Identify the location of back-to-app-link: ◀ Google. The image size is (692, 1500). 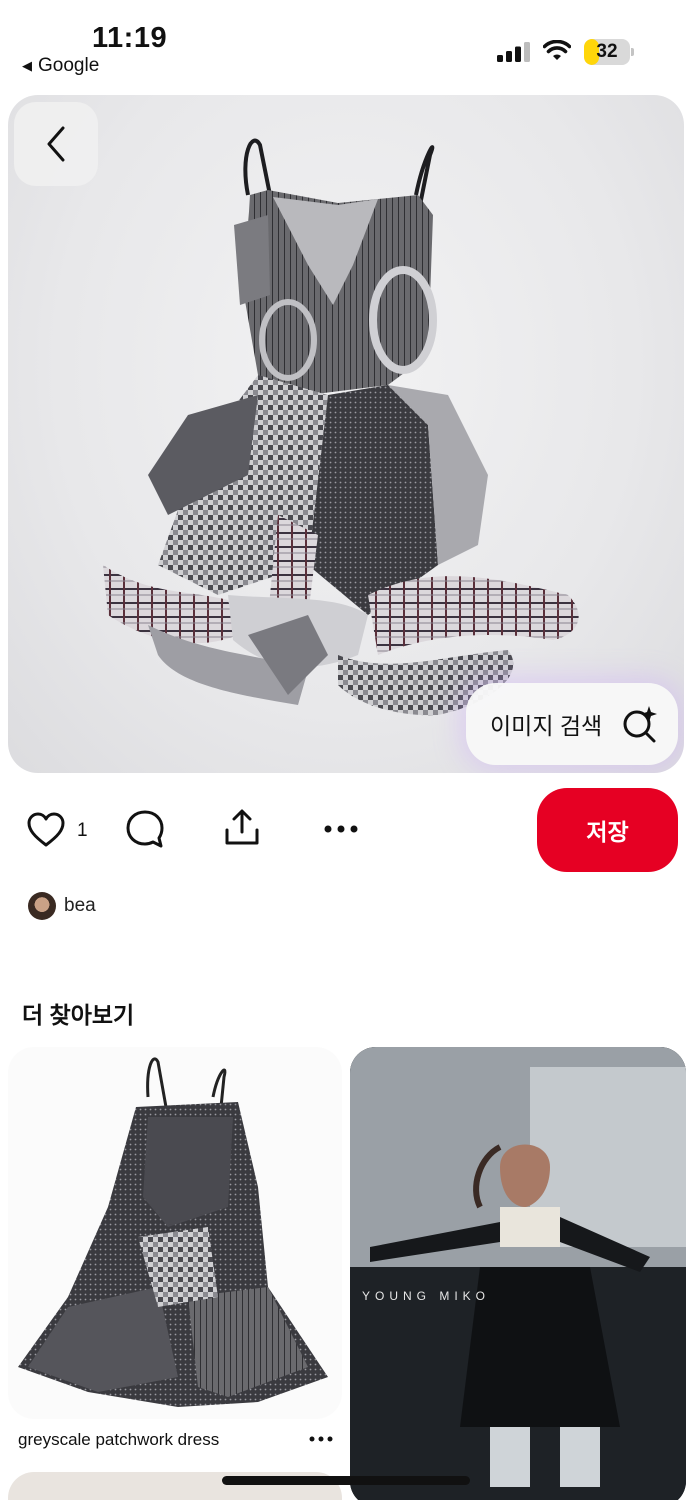
(60, 66).